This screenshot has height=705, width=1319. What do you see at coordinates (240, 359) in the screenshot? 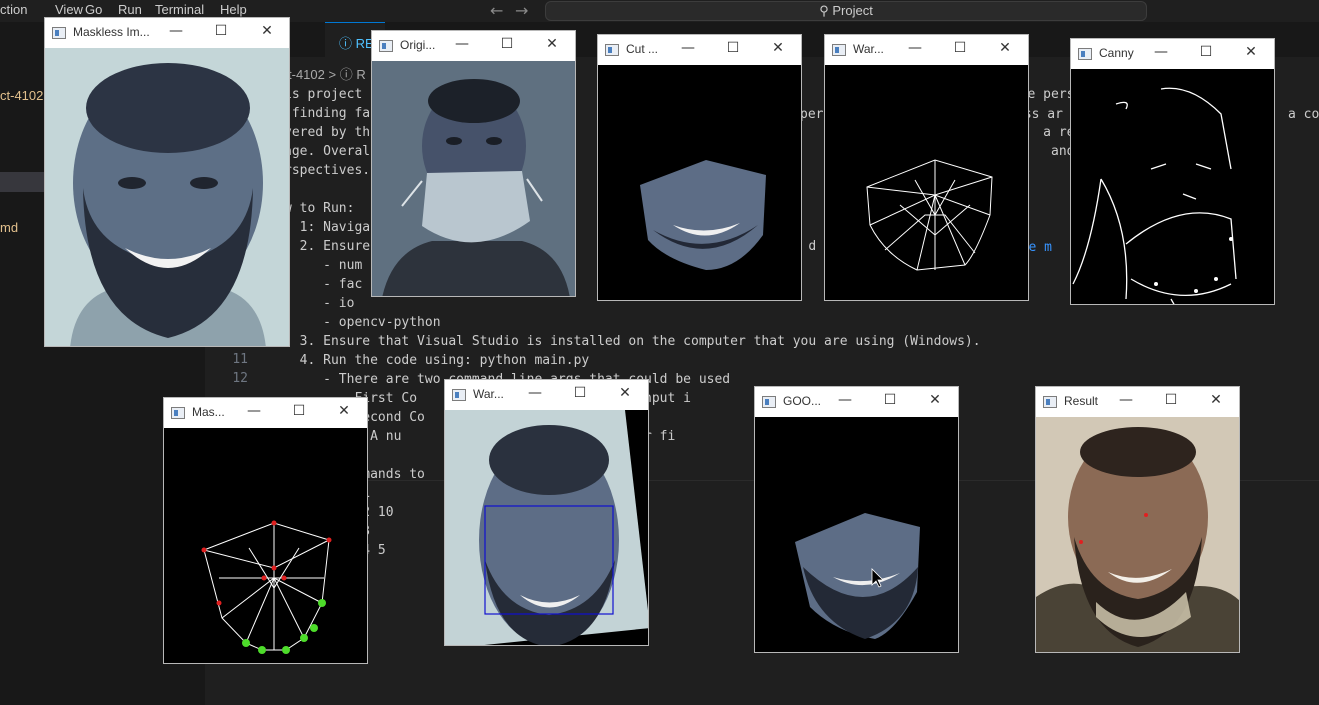
I see `line-number: 11` at bounding box center [240, 359].